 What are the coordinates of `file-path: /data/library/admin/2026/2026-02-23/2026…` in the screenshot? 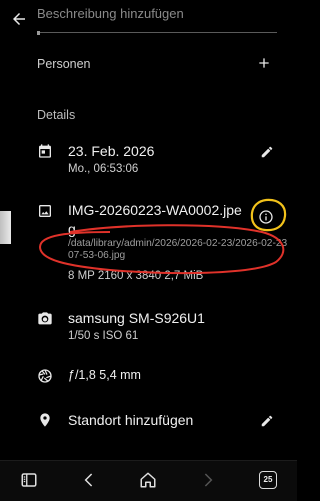 It's located at (178, 249).